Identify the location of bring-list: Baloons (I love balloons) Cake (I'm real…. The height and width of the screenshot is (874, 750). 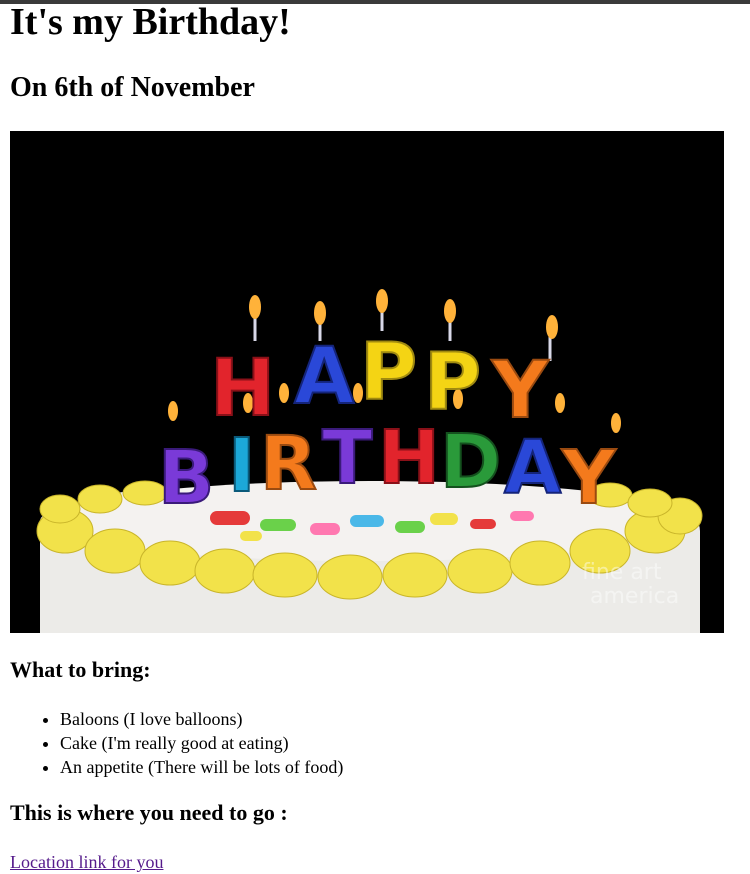
(176, 743).